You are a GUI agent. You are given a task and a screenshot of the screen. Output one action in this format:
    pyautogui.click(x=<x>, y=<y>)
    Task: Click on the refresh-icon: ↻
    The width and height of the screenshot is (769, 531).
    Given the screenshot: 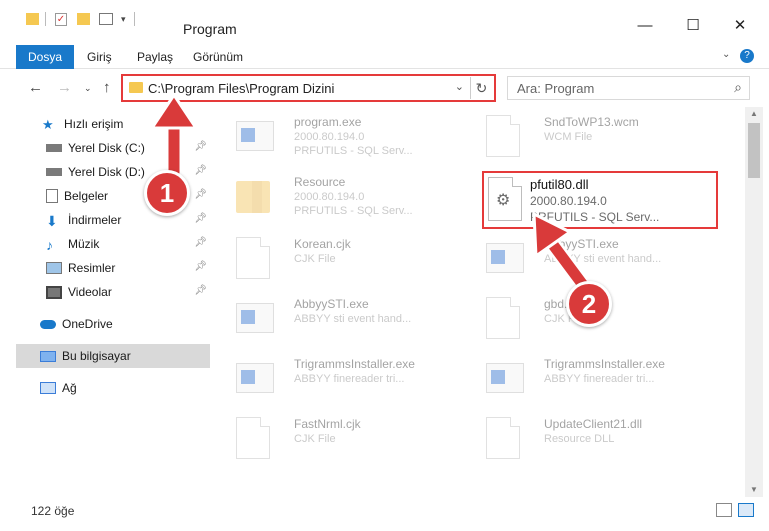 What is the action you would take?
    pyautogui.click(x=481, y=88)
    